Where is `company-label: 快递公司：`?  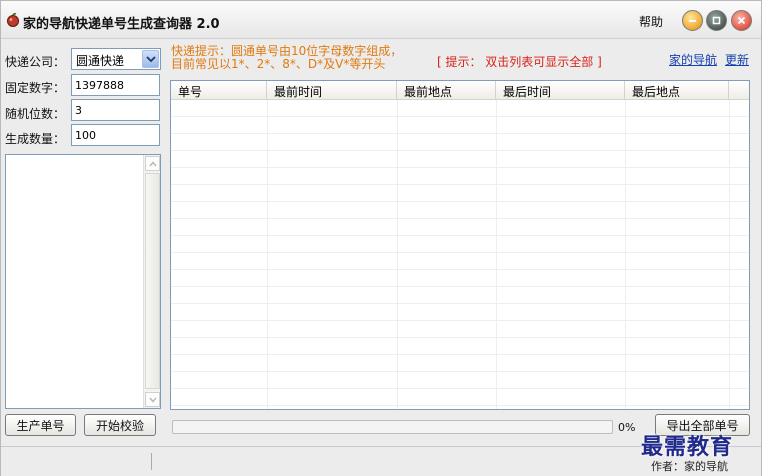 company-label: 快递公司： is located at coordinates (35, 62).